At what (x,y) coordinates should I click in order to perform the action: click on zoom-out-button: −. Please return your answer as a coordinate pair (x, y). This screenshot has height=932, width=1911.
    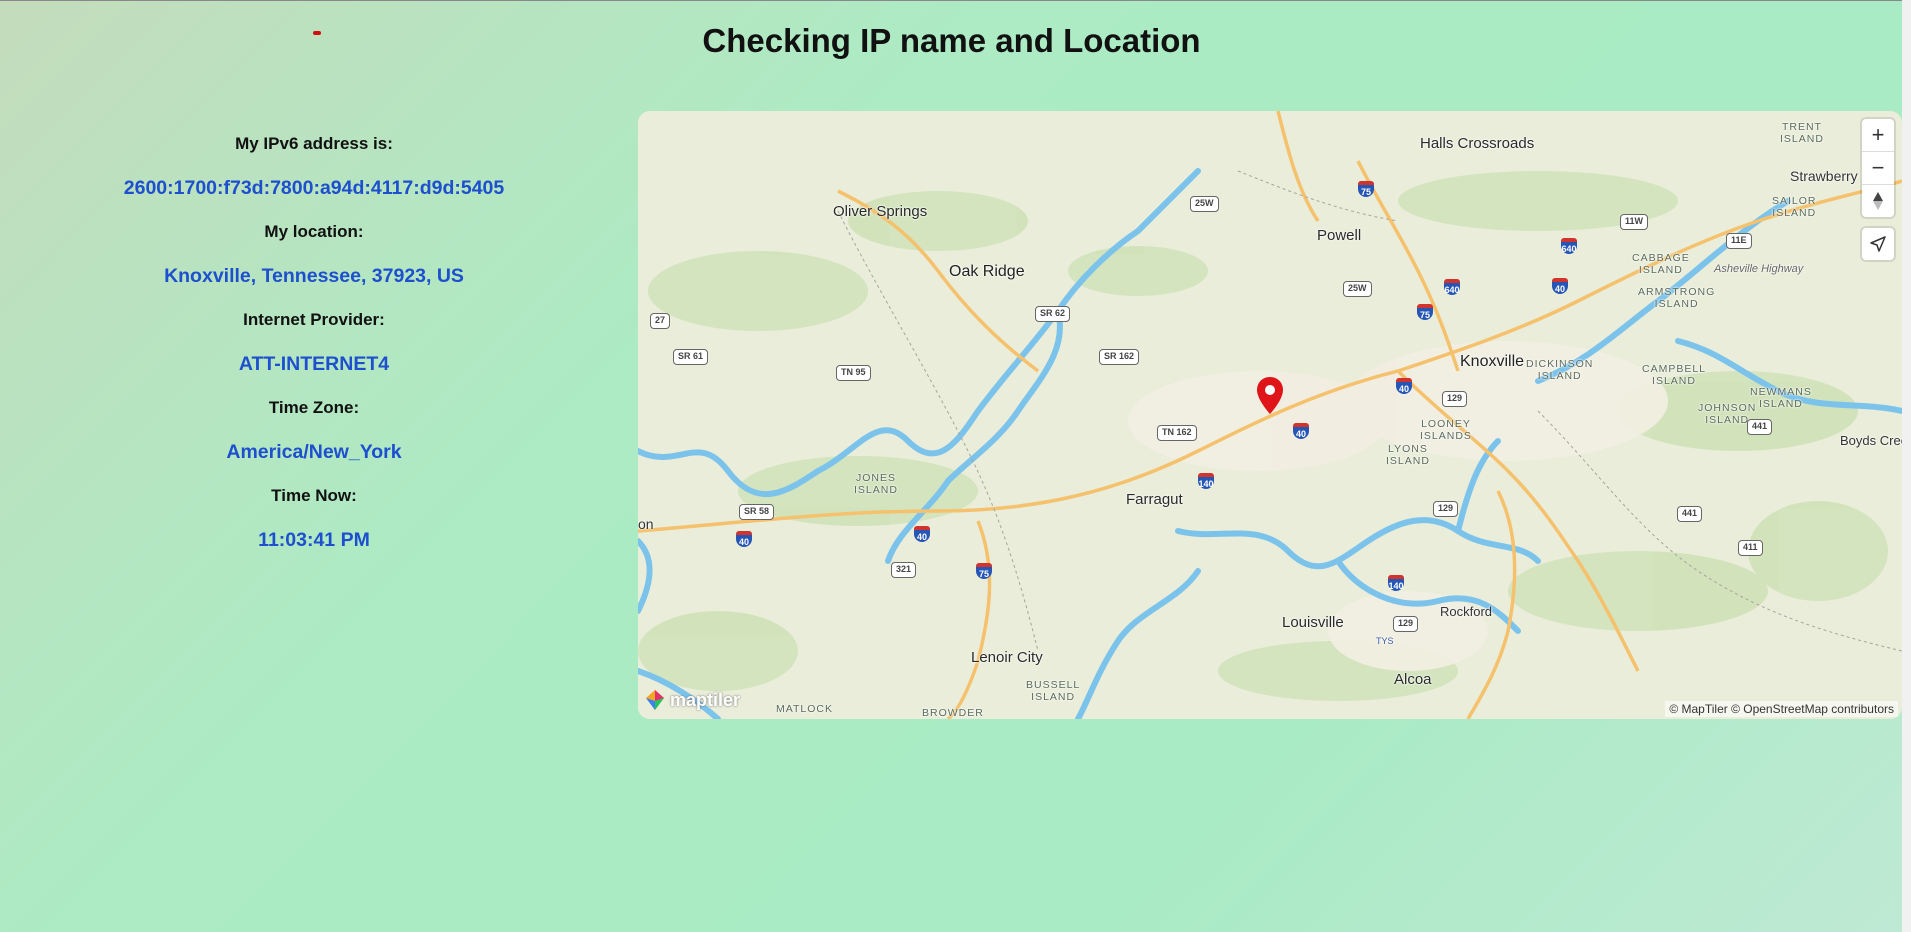
    Looking at the image, I should click on (1878, 168).